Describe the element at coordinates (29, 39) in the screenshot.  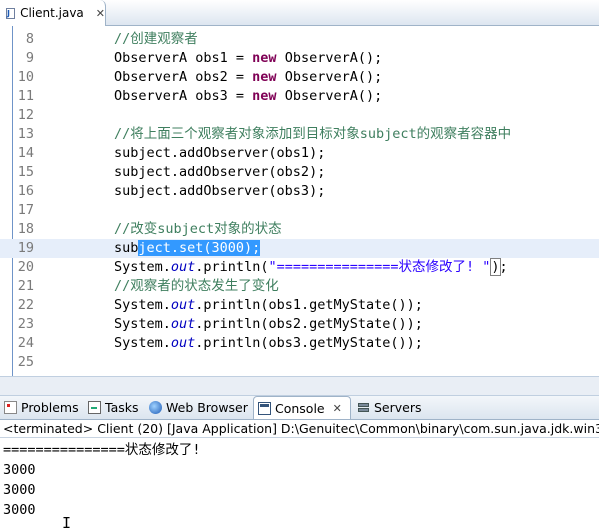
I see `line-number: 8` at that location.